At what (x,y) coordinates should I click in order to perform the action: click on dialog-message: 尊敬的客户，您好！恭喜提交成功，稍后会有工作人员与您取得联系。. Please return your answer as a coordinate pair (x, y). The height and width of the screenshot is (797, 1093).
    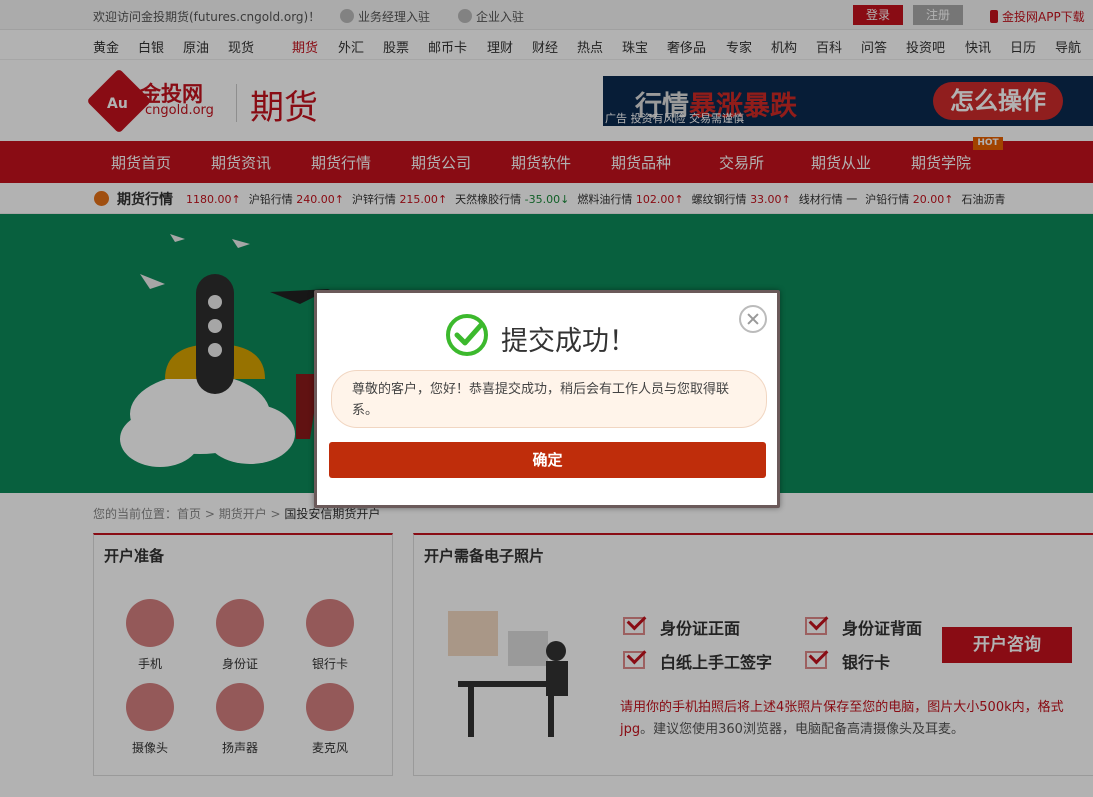
    Looking at the image, I should click on (549, 399).